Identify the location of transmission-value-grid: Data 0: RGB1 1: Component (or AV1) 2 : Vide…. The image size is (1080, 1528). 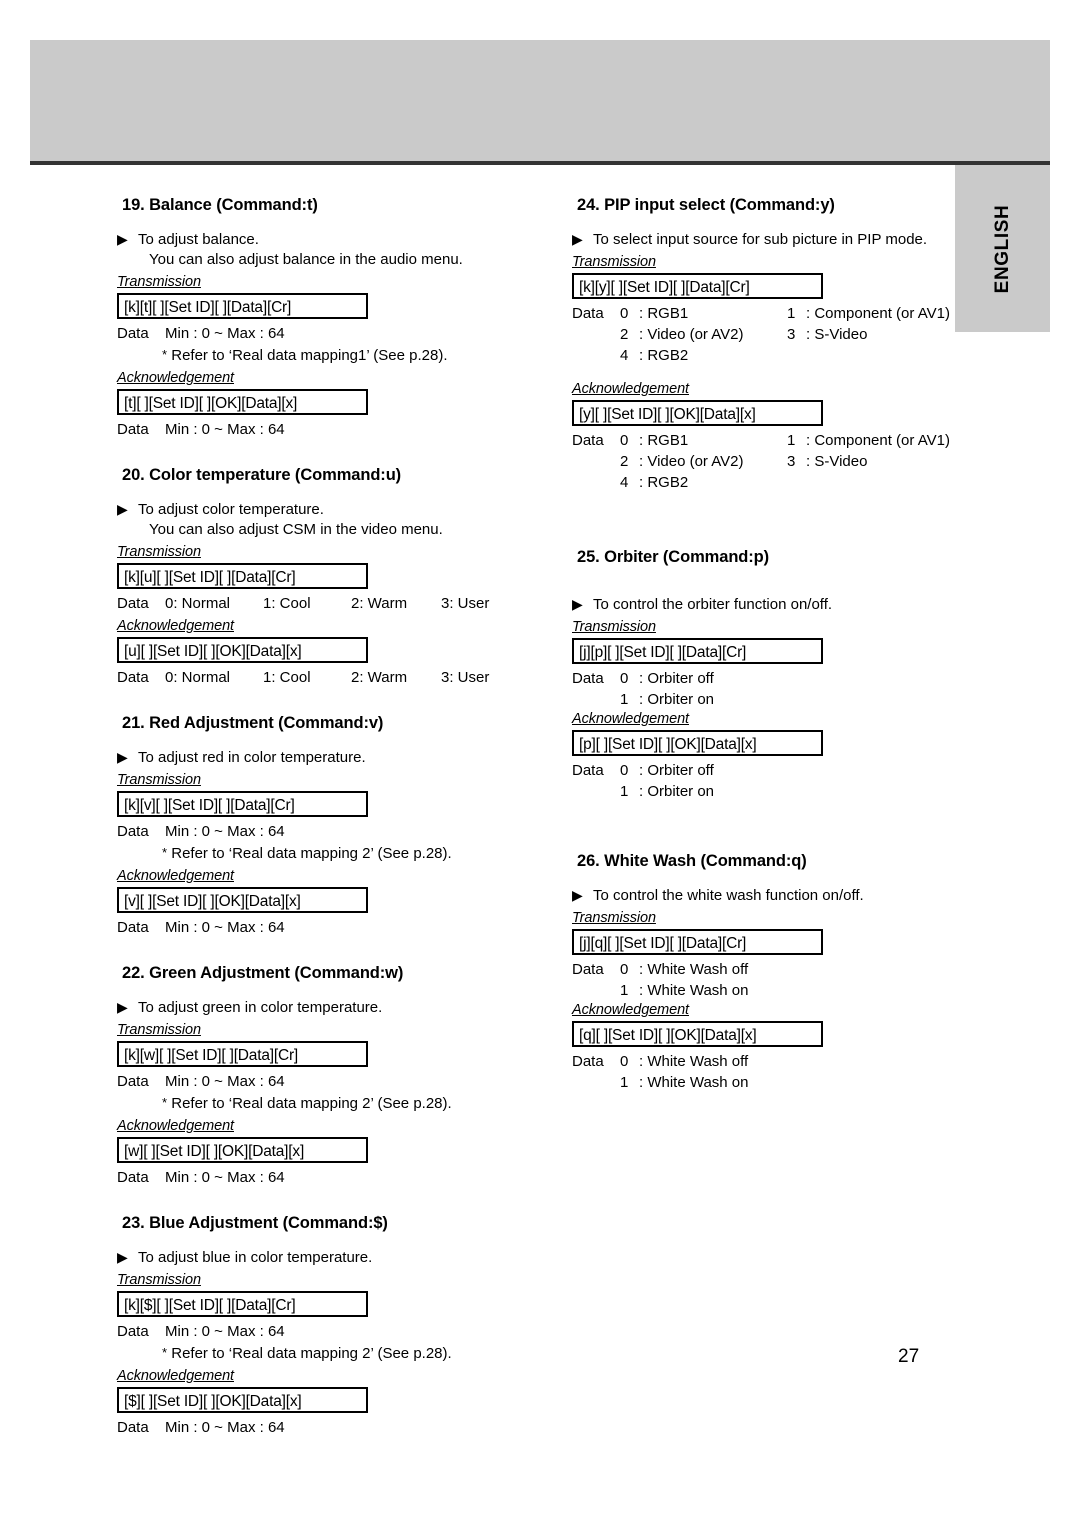
(772, 334).